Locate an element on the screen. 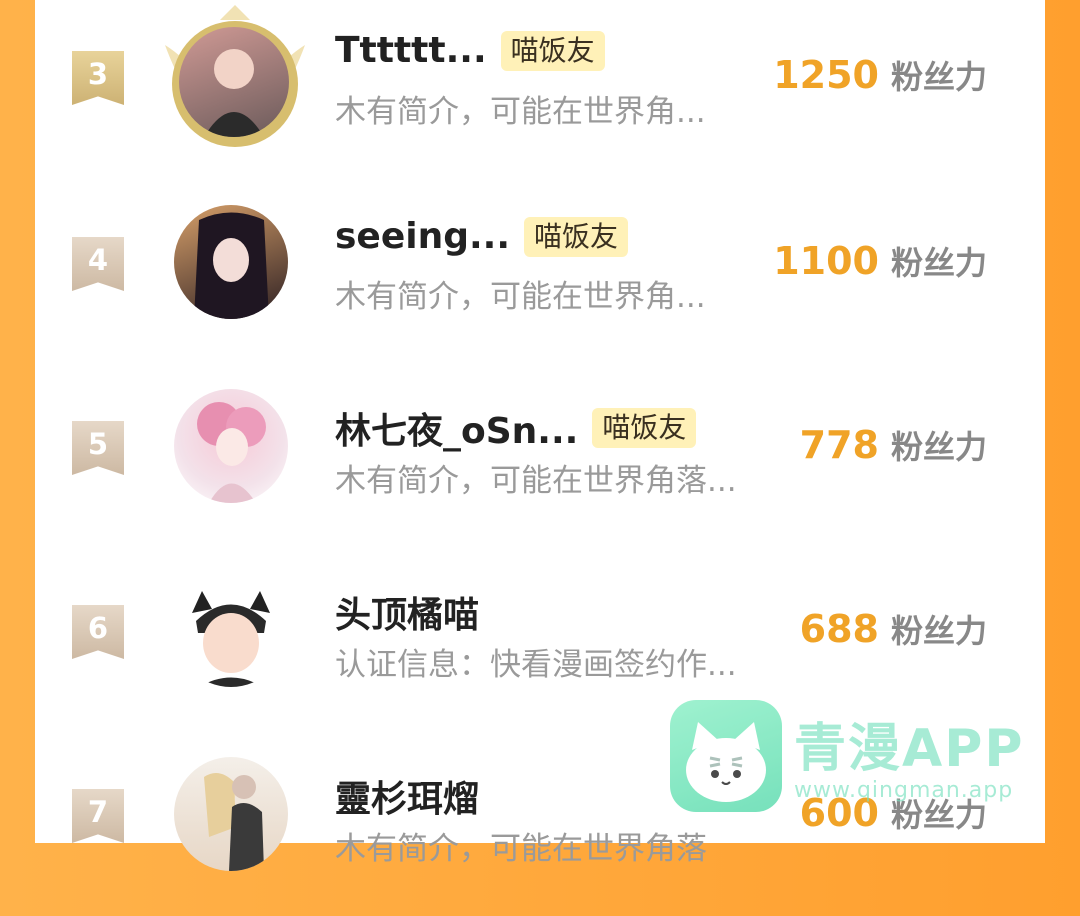  watermark-title: 青漫APP is located at coordinates (909, 749).